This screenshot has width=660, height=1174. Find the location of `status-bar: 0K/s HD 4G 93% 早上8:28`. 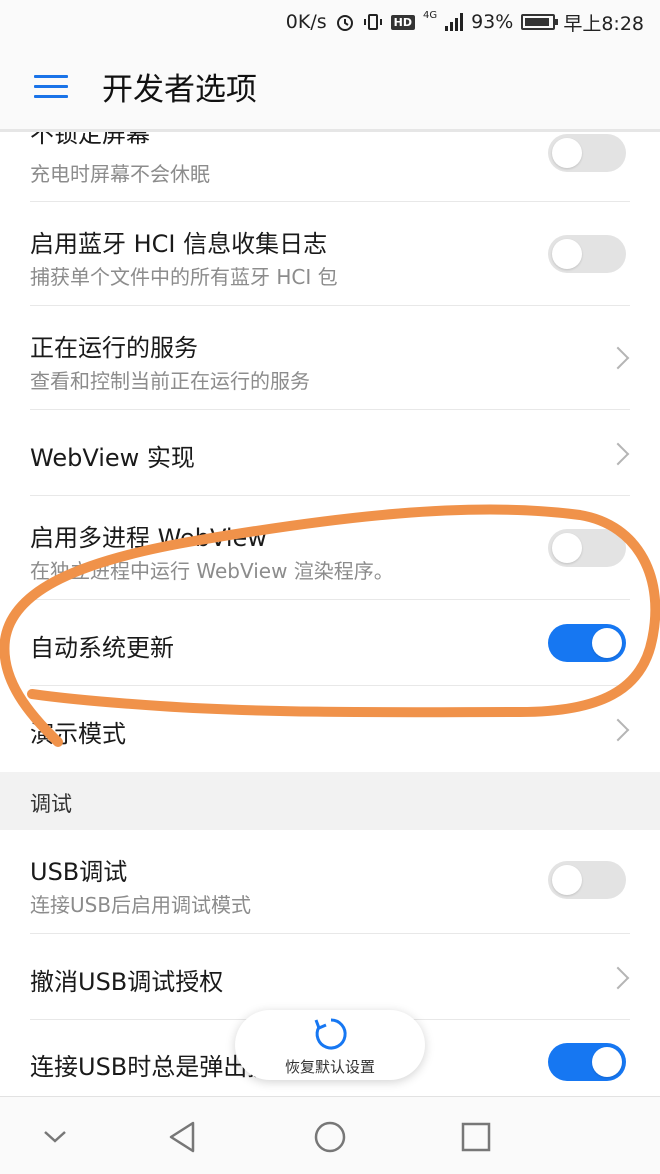

status-bar: 0K/s HD 4G 93% 早上8:28 is located at coordinates (330, 22).